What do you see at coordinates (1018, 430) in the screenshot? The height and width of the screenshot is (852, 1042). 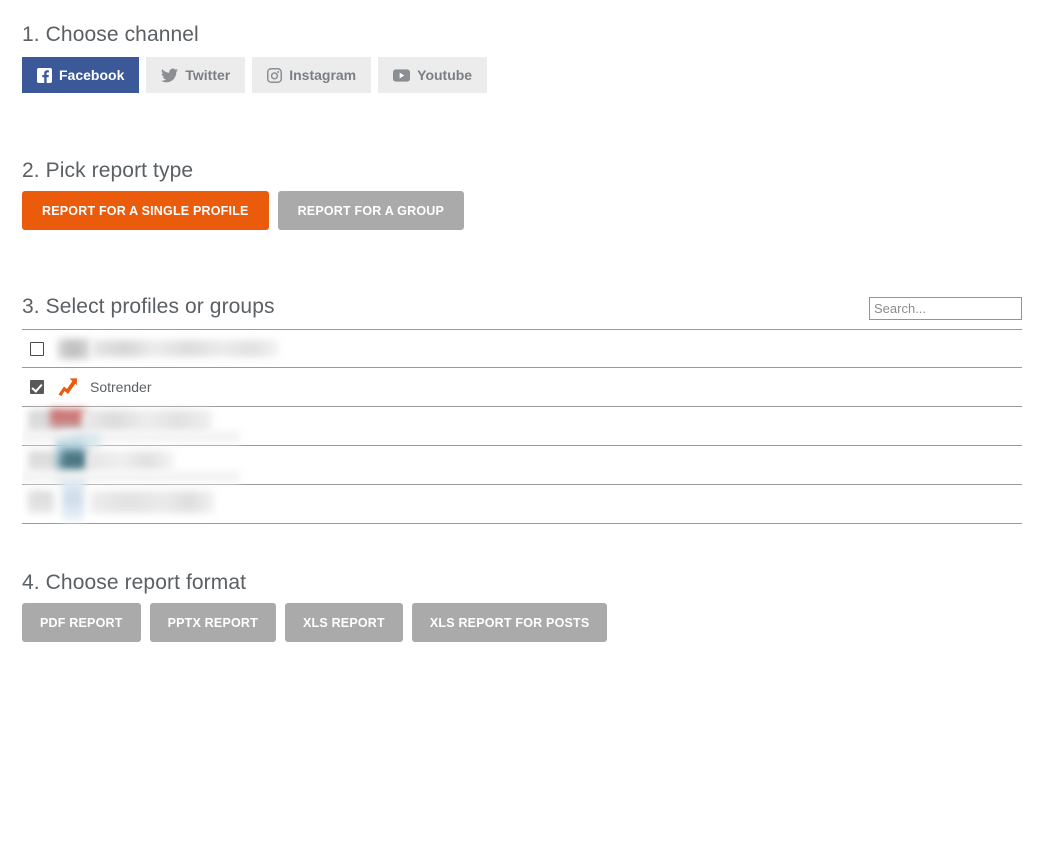 I see `profile-list-scrollbar` at bounding box center [1018, 430].